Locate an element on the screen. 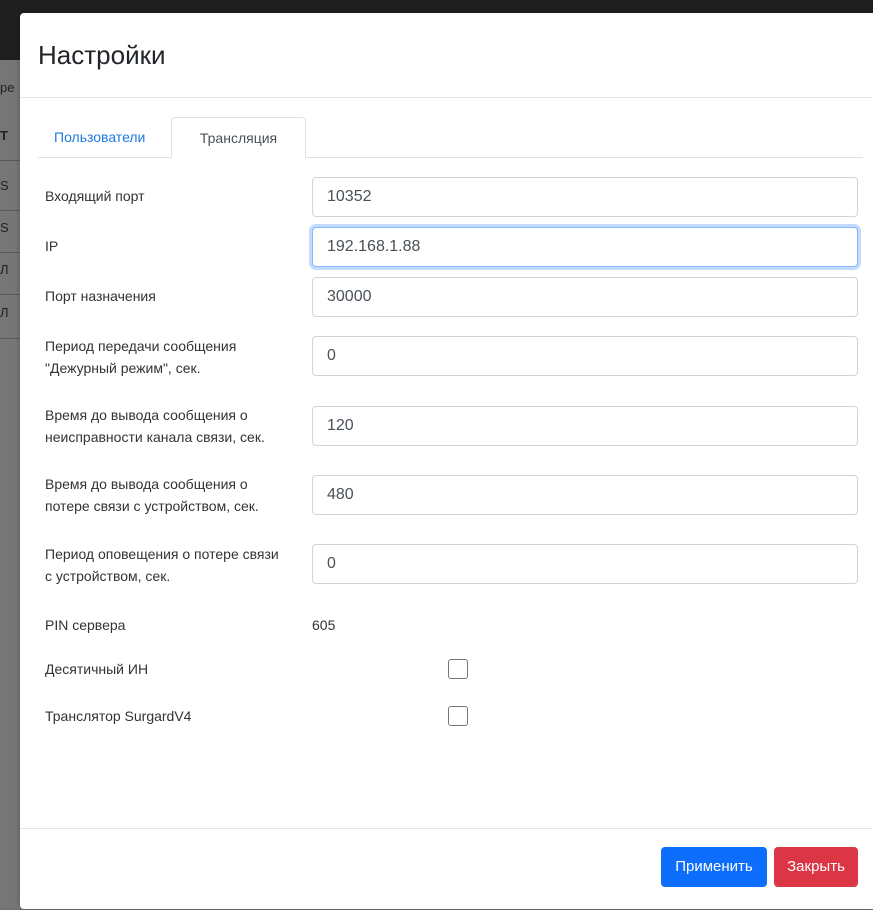 This screenshot has height=910, width=873. channel-fault-time-label-line1: Время до вывода сообщения о is located at coordinates (146, 415).